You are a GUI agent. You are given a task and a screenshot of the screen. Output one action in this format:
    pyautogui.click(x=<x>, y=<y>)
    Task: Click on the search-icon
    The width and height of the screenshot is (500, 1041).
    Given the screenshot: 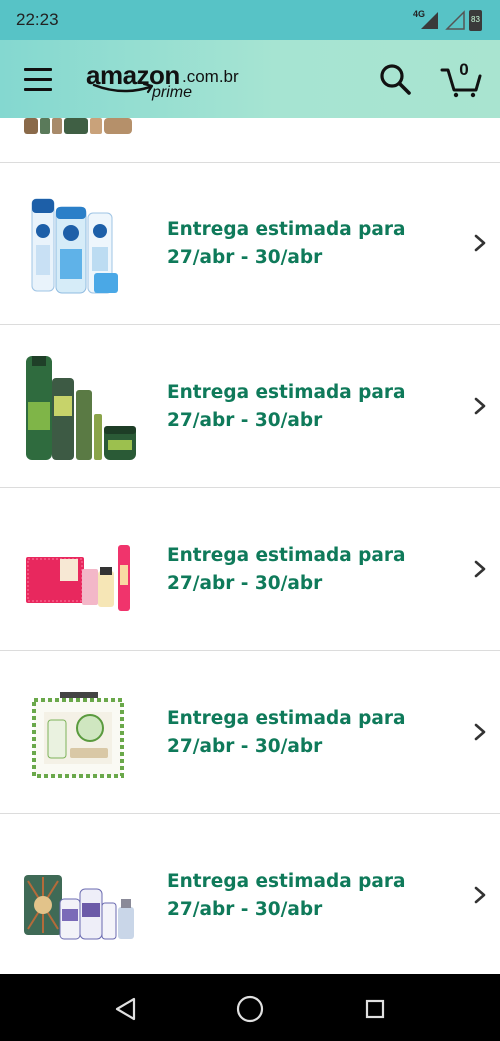 What is the action you would take?
    pyautogui.click(x=395, y=79)
    